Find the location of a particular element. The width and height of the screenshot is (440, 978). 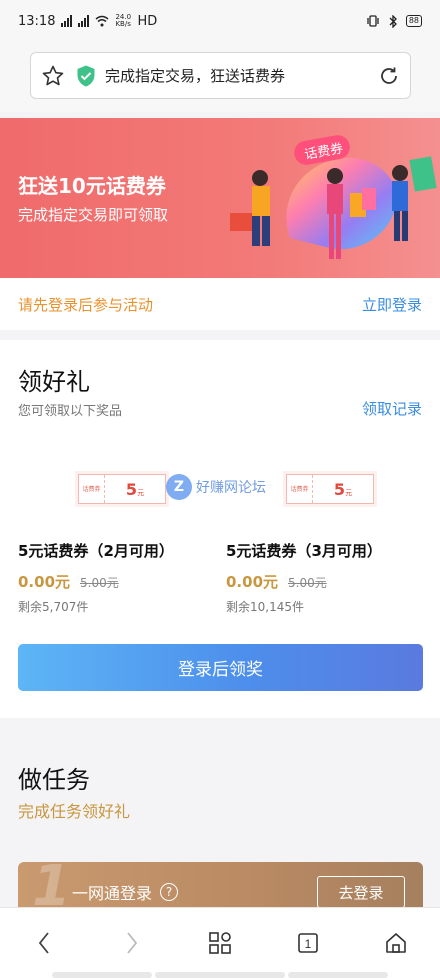

banner-subline: 完成指定交易即可领取 is located at coordinates (93, 215).